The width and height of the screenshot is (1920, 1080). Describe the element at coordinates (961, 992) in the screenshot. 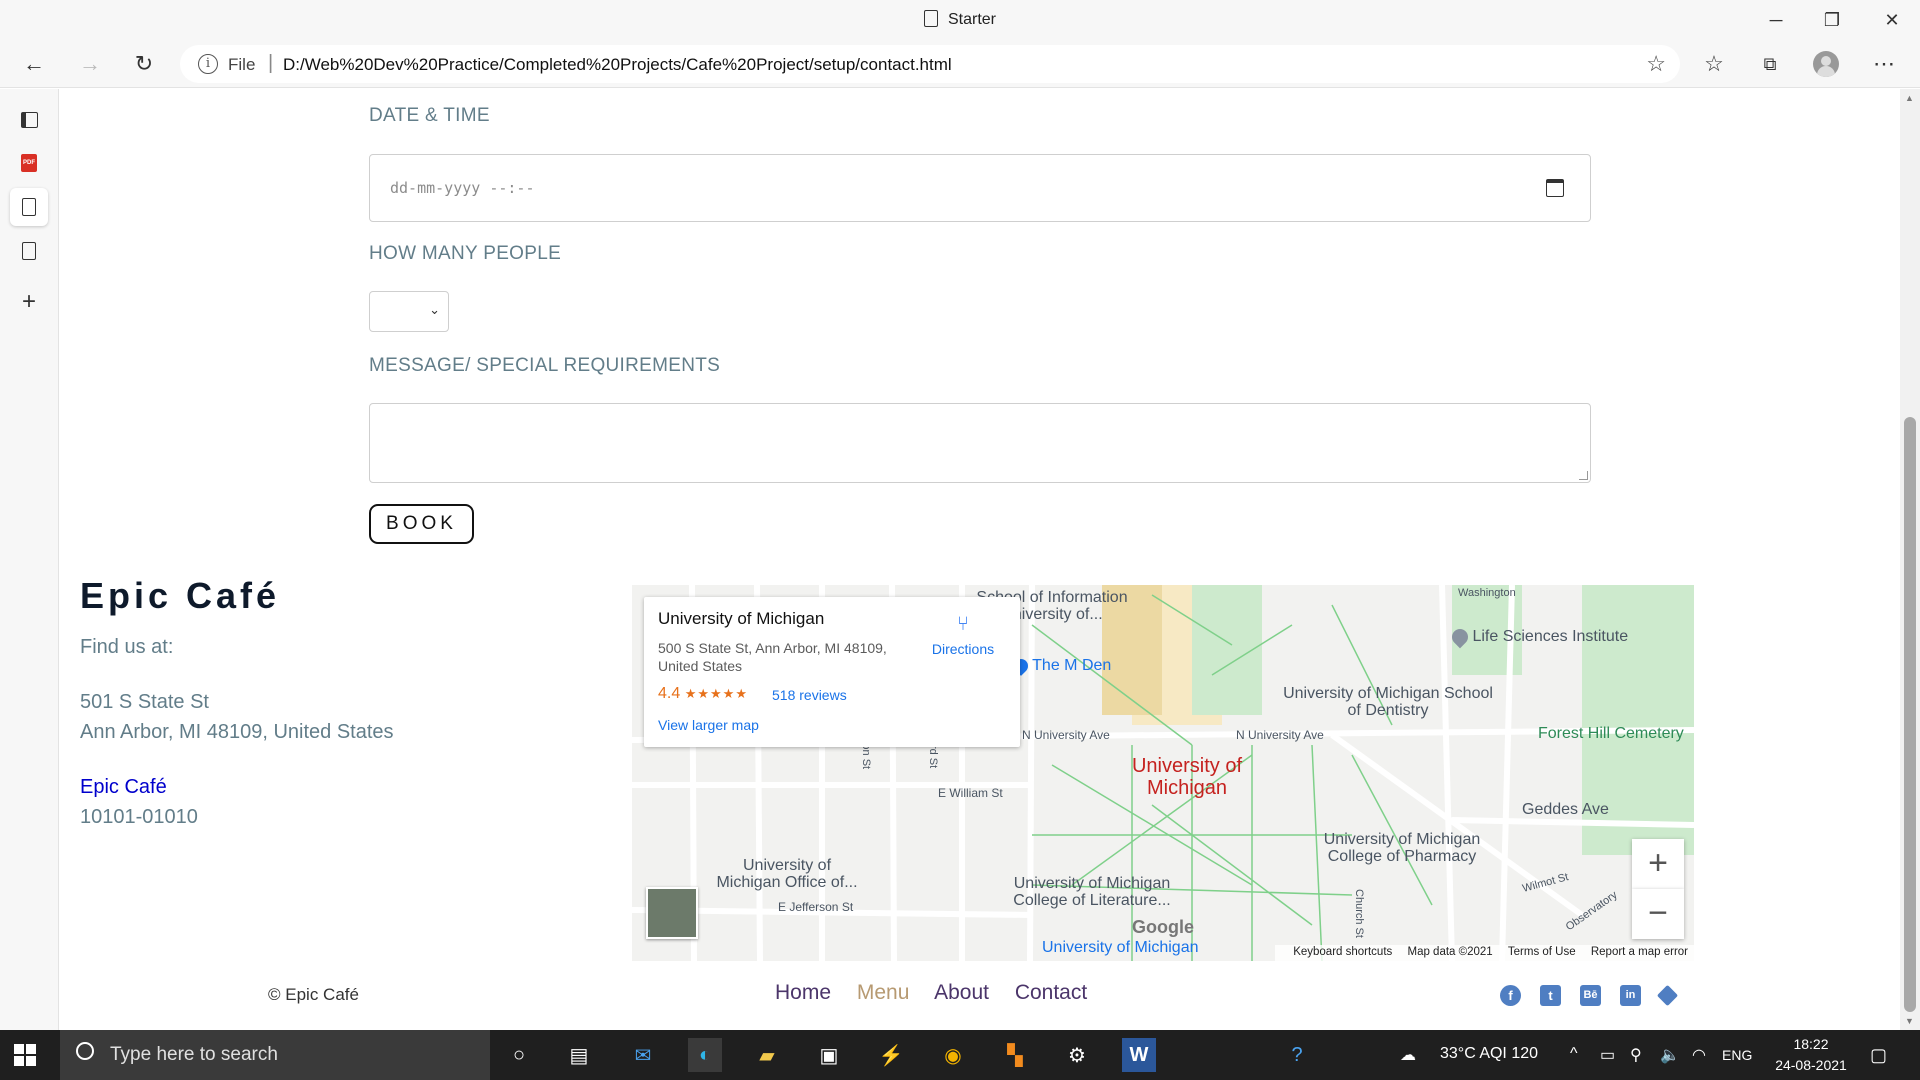

I see `nav-about: About` at that location.